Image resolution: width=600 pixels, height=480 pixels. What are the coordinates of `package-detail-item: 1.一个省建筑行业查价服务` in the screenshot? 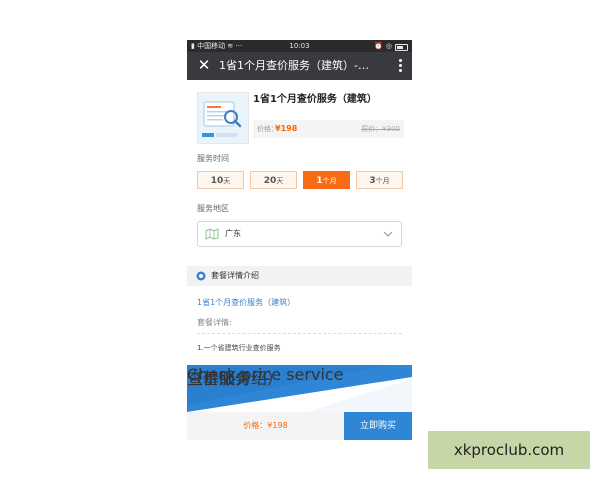 It's located at (239, 348).